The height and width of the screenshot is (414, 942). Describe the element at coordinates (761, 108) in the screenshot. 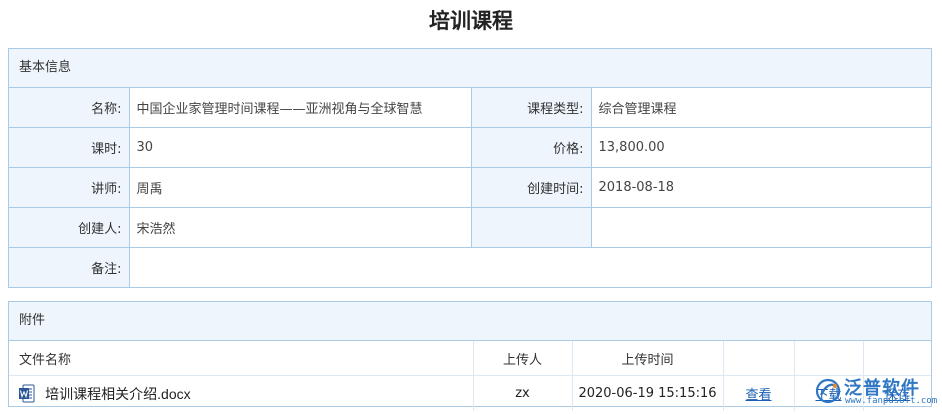

I see `course-type-value: 综合管理课程` at that location.